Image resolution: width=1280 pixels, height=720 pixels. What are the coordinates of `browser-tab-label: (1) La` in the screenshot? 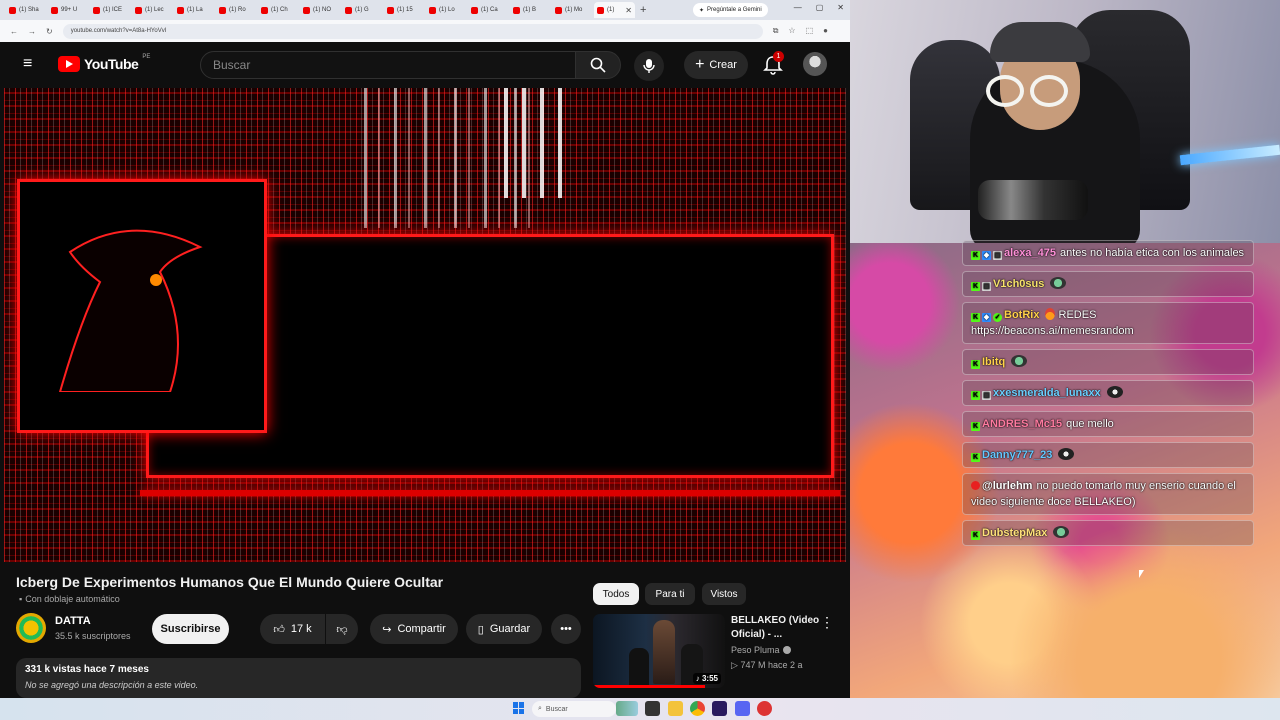 It's located at (195, 10).